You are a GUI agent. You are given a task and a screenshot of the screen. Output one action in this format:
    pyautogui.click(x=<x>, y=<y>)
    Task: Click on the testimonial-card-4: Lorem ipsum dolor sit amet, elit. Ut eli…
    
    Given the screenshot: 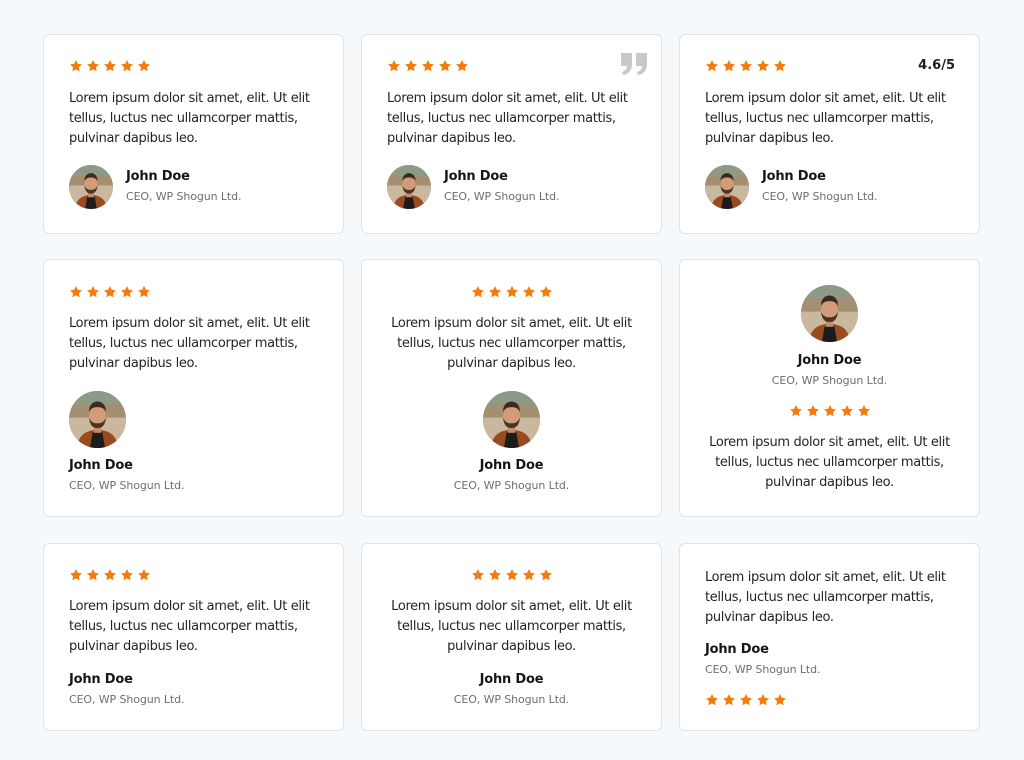 What is the action you would take?
    pyautogui.click(x=193, y=388)
    